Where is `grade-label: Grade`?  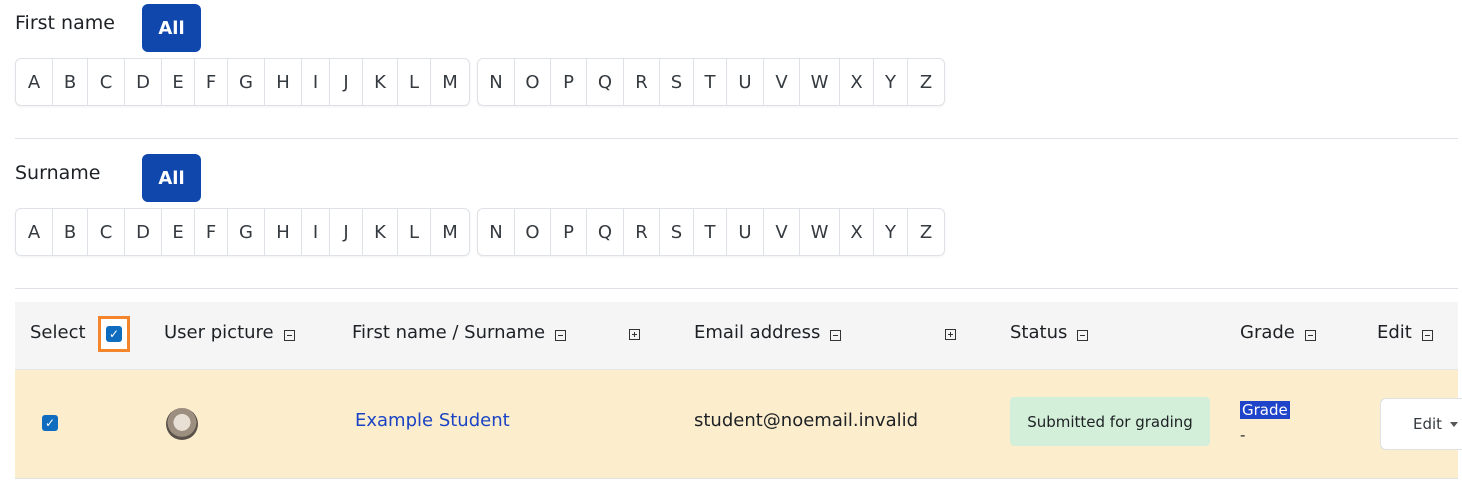 grade-label: Grade is located at coordinates (1265, 410).